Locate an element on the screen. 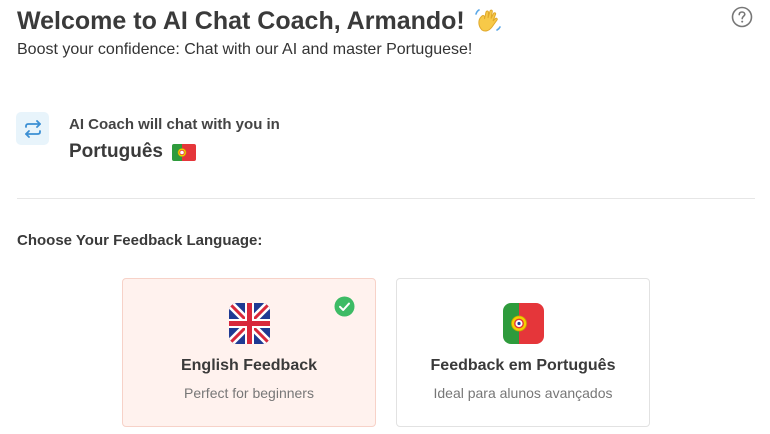 Image resolution: width=770 pixels, height=434 pixels. question-circle-icon is located at coordinates (742, 17).